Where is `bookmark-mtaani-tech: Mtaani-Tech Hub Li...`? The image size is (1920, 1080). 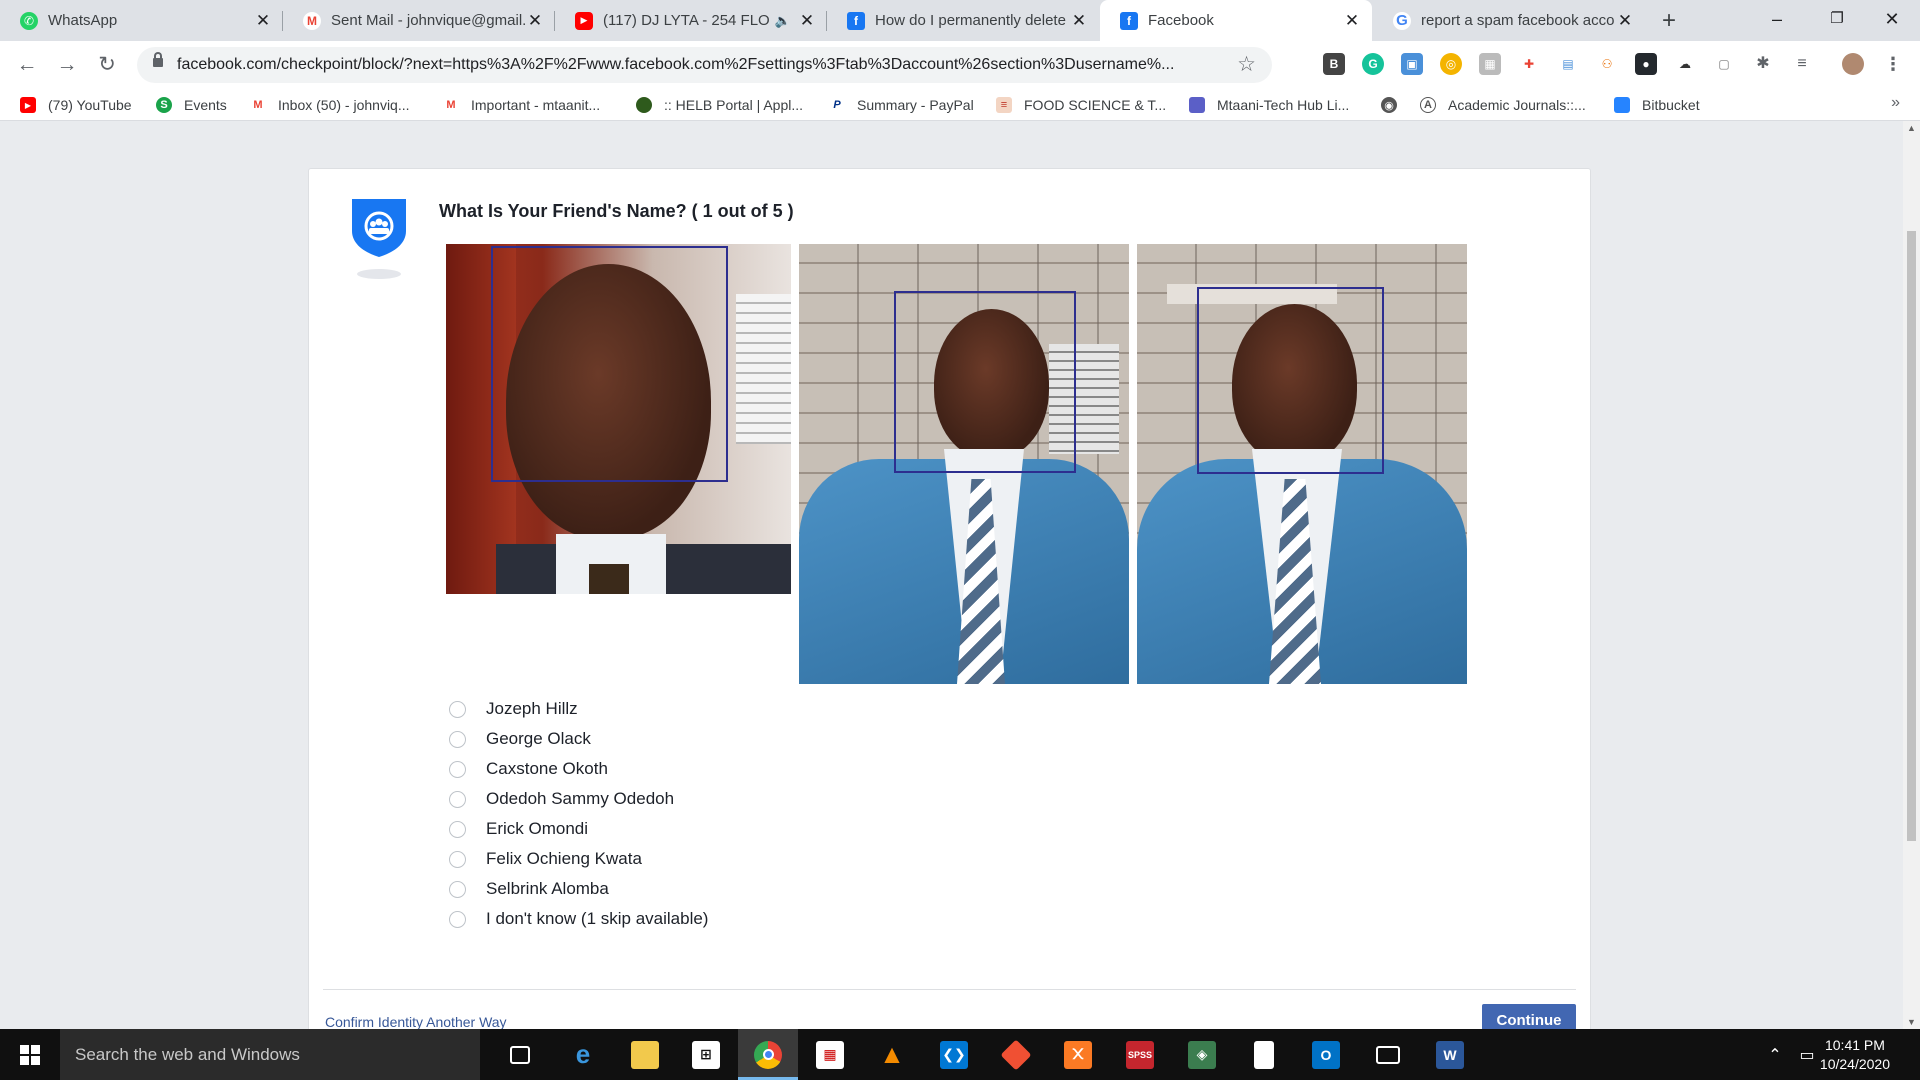
bookmark-mtaani-tech: Mtaani-Tech Hub Li... is located at coordinates (1269, 105).